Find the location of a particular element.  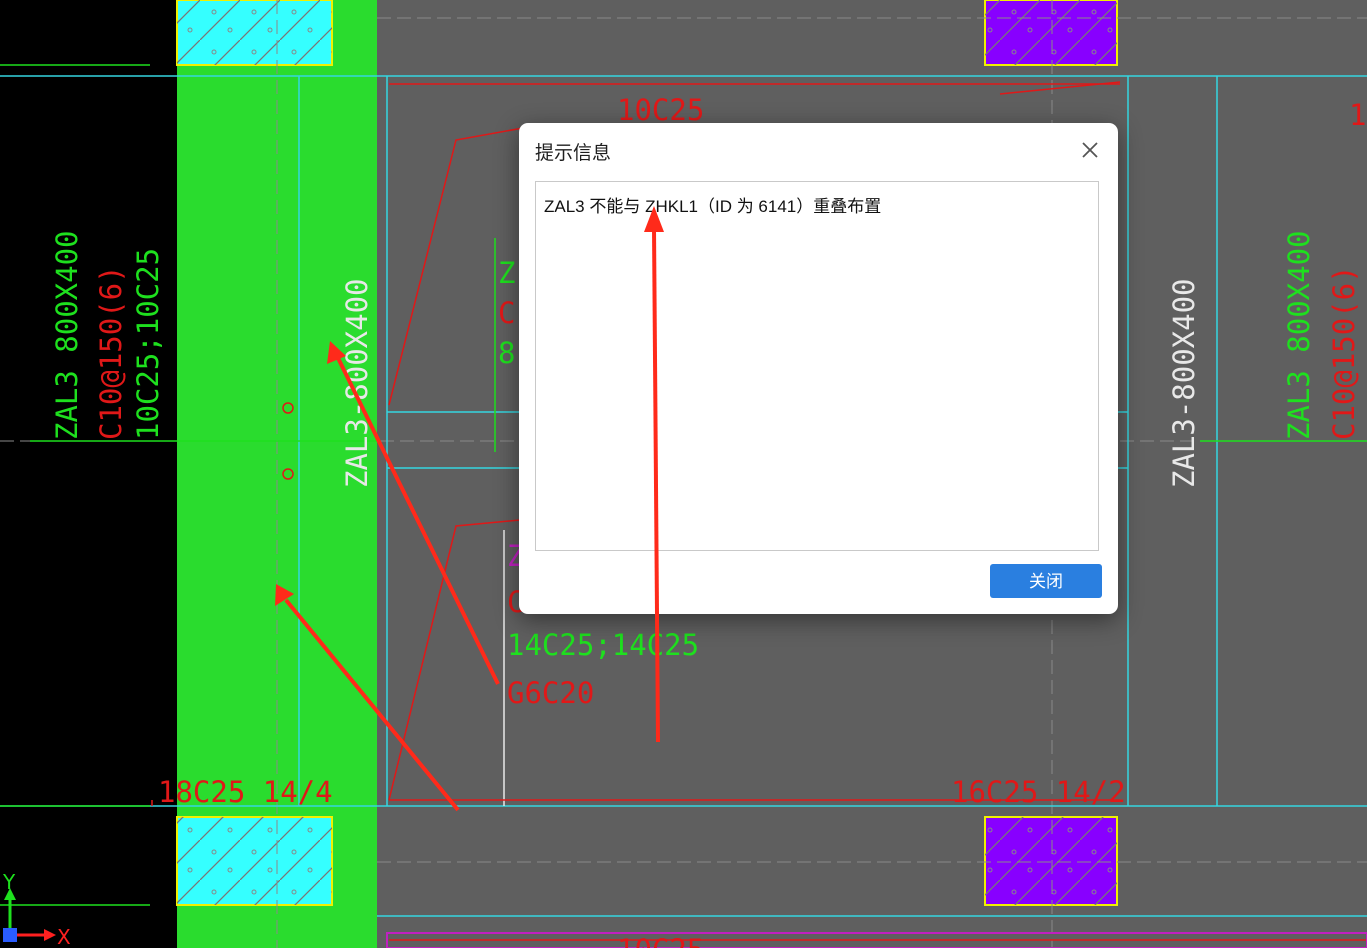

axis-y-label: Y is located at coordinates (9, 882).